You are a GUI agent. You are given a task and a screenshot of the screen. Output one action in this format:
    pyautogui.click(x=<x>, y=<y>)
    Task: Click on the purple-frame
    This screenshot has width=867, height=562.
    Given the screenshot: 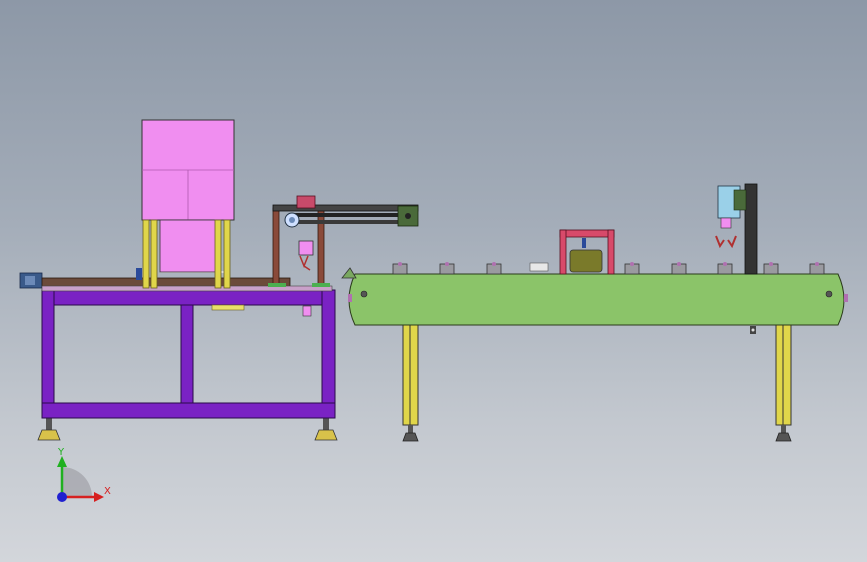 What is the action you would take?
    pyautogui.click(x=188, y=354)
    